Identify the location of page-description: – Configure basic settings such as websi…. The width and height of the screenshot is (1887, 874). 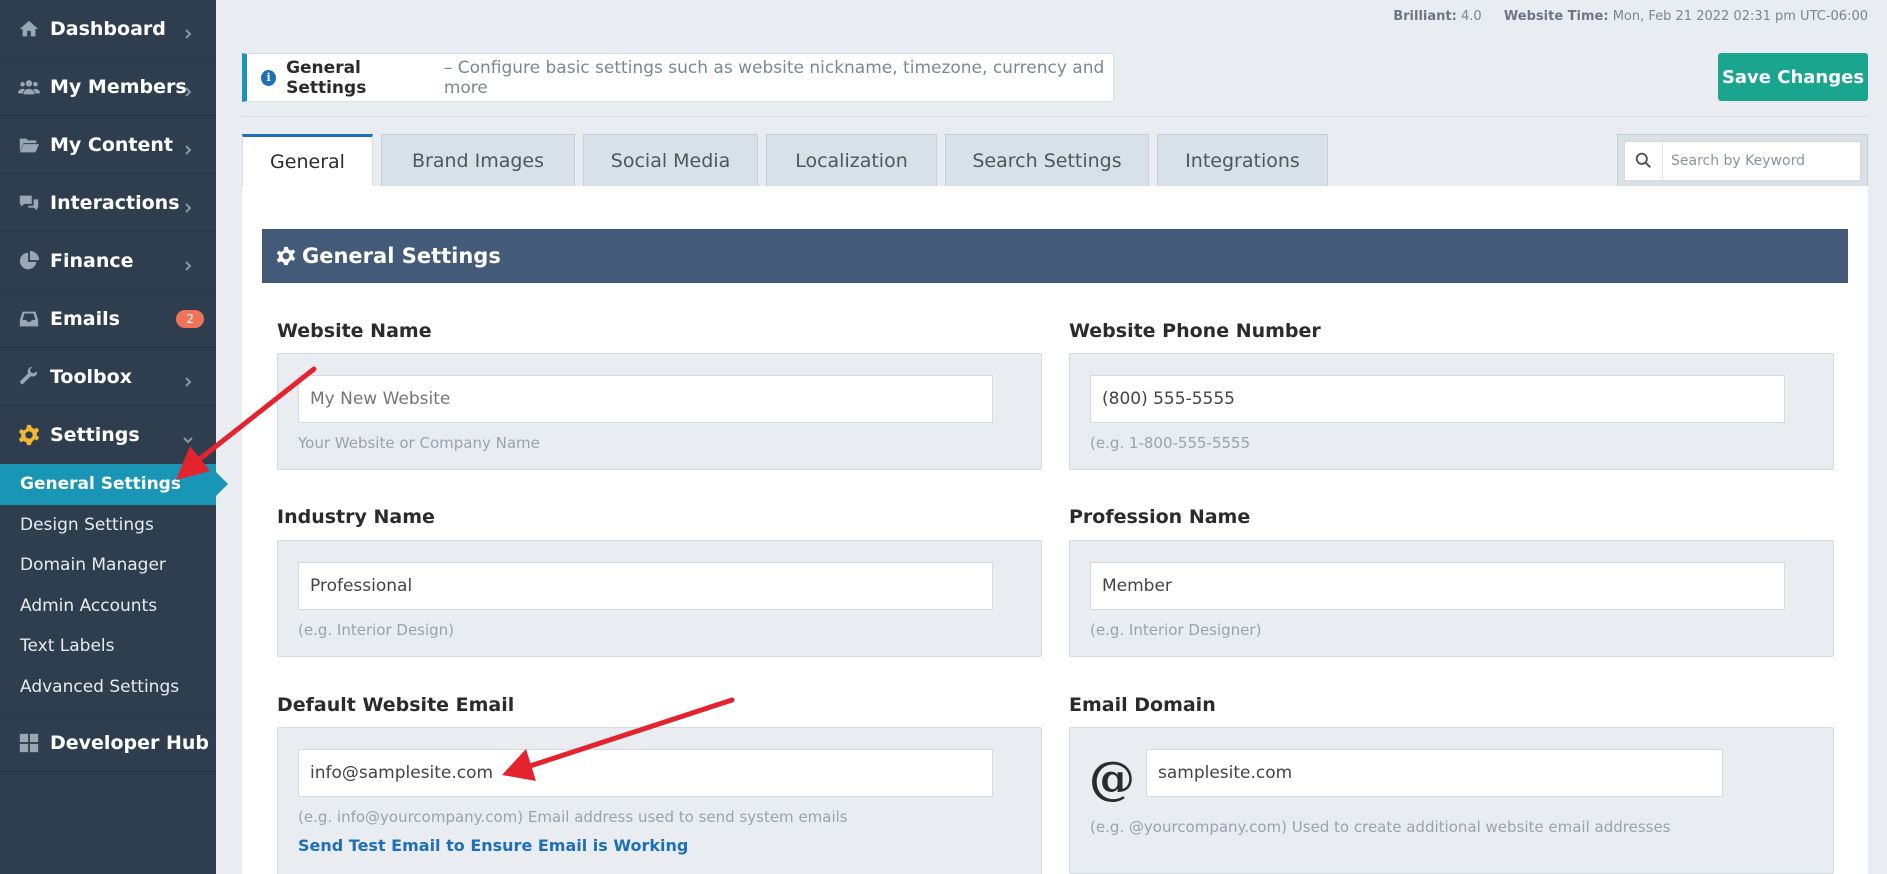
(774, 77).